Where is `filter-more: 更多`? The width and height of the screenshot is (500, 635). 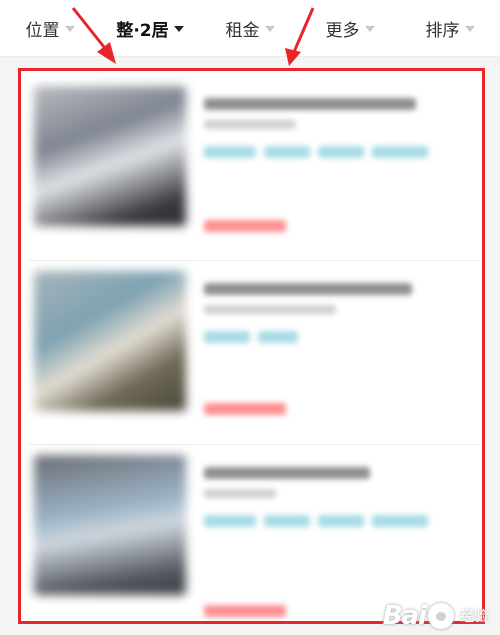
filter-more: 更多 is located at coordinates (350, 28).